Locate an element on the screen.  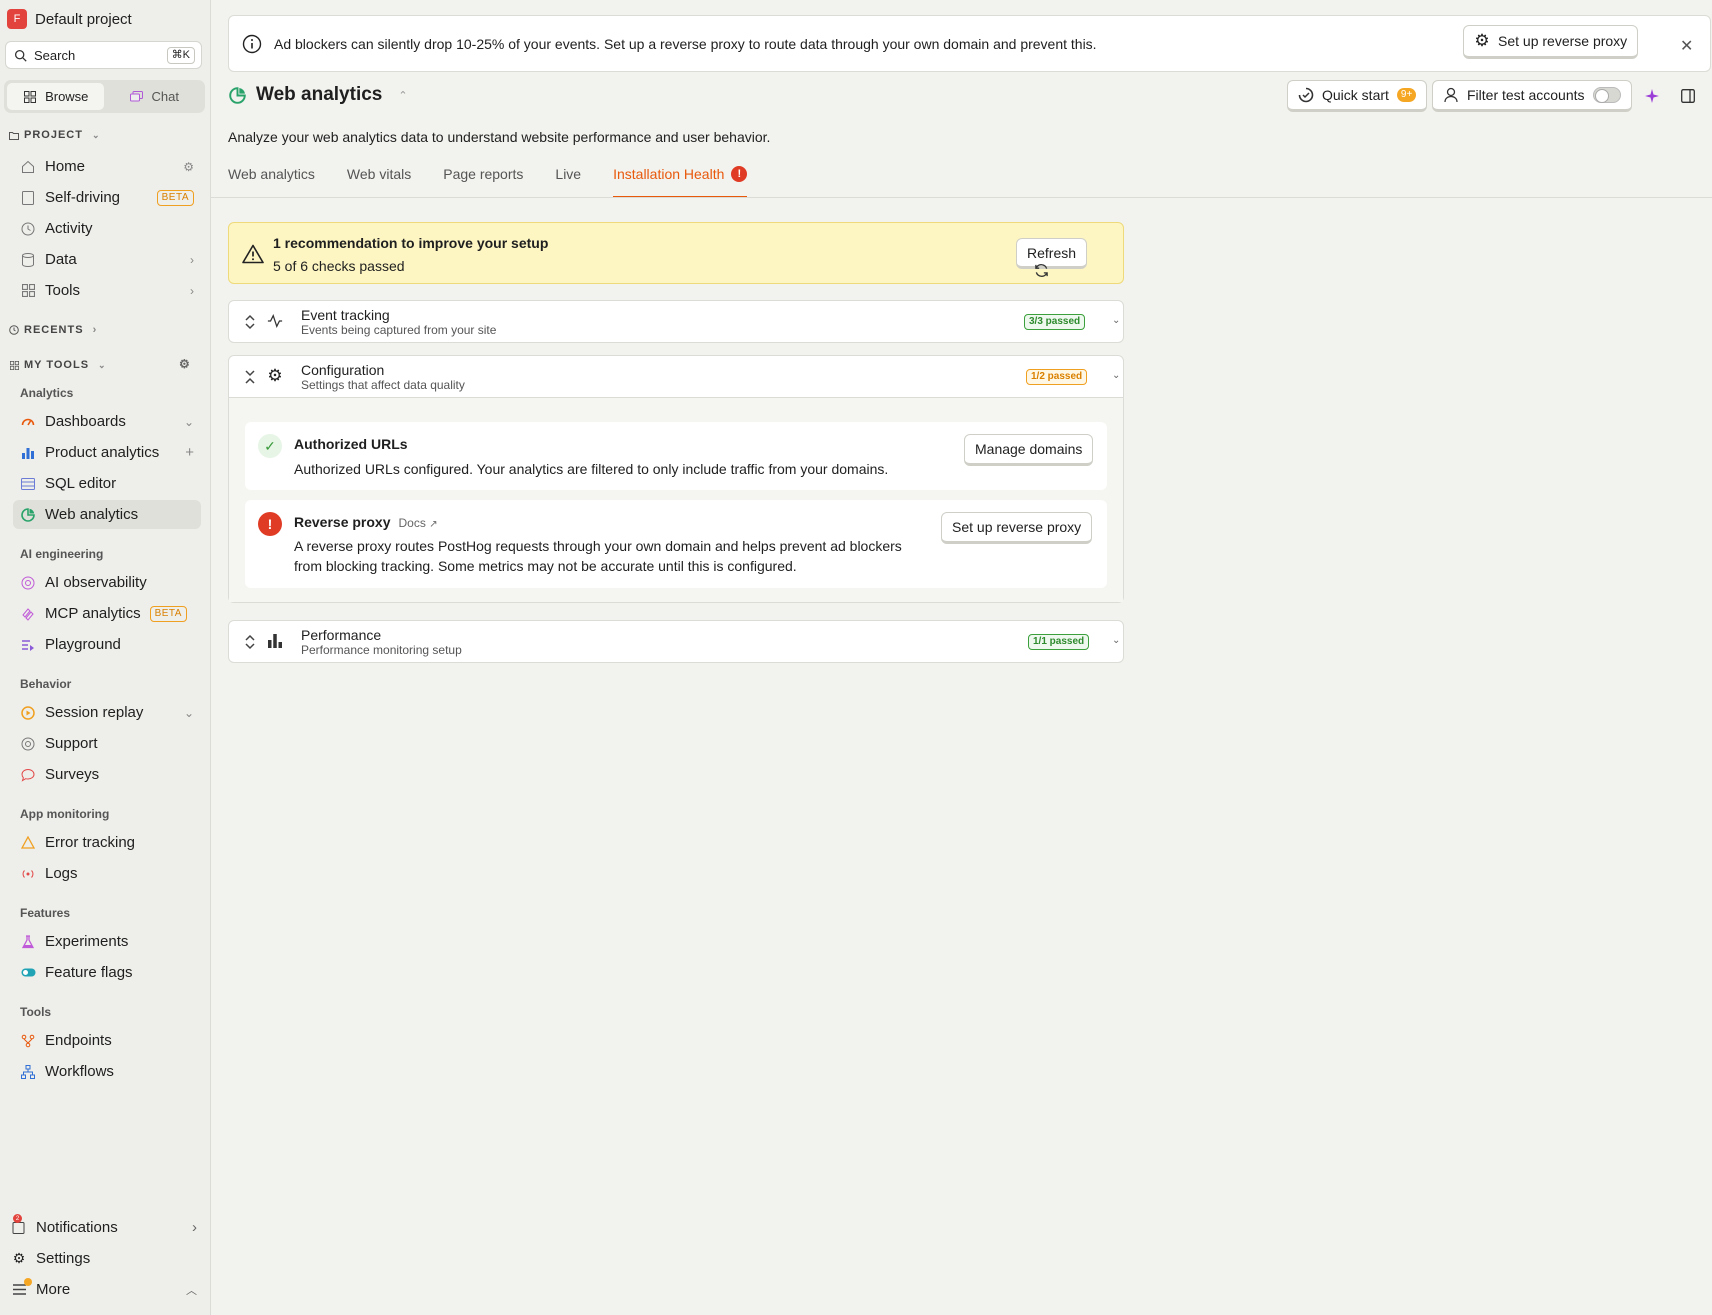
sidebar-item-label: Activity is located at coordinates (69, 228).